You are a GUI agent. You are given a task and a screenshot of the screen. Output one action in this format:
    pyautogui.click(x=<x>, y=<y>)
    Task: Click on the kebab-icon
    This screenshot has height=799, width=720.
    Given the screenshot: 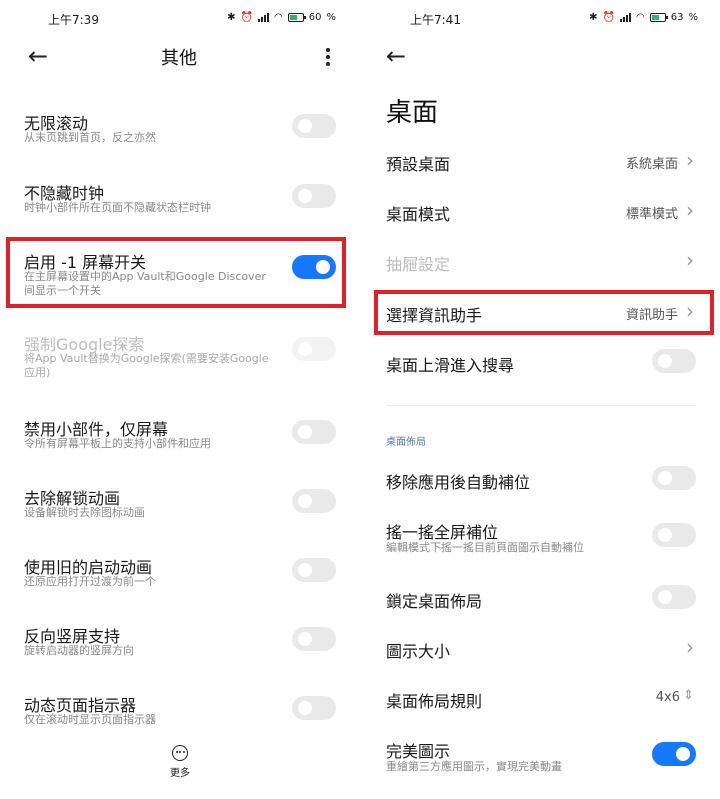 What is the action you would take?
    pyautogui.click(x=328, y=58)
    